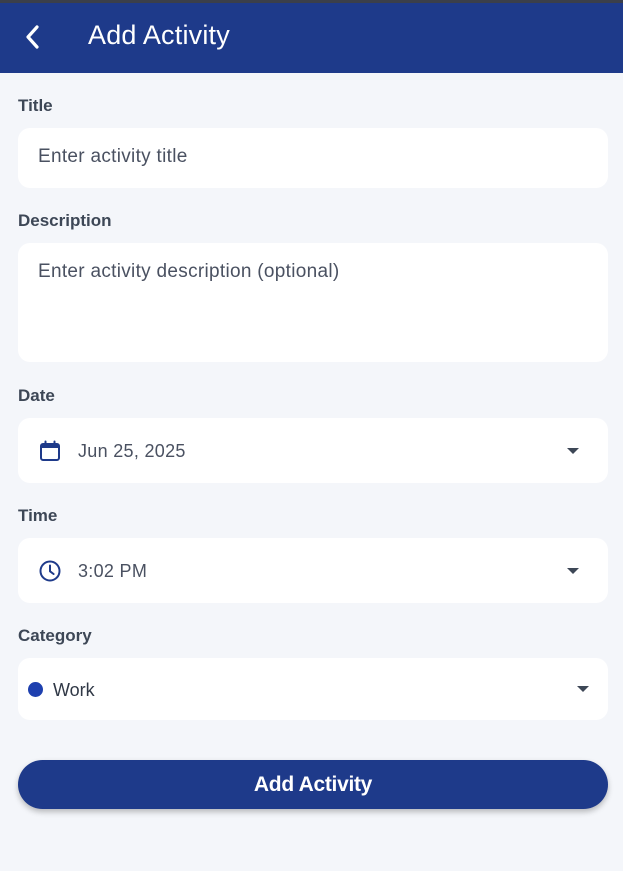 The image size is (623, 871). What do you see at coordinates (311, 36) in the screenshot?
I see `app-bar: Add Activity` at bounding box center [311, 36].